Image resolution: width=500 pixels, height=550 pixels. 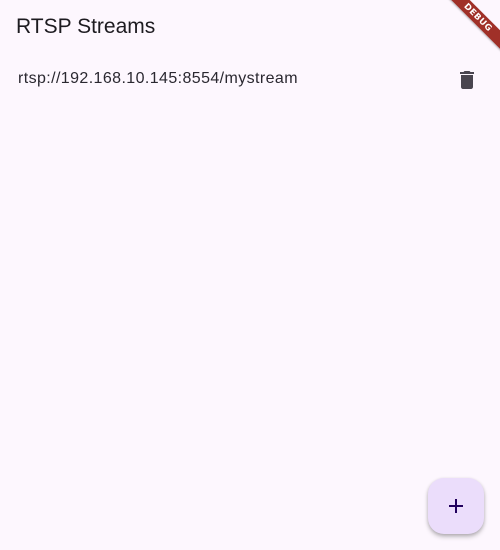 I want to click on stream-url: rtsp://192.168.10.145:8554/mystream, so click(x=158, y=78).